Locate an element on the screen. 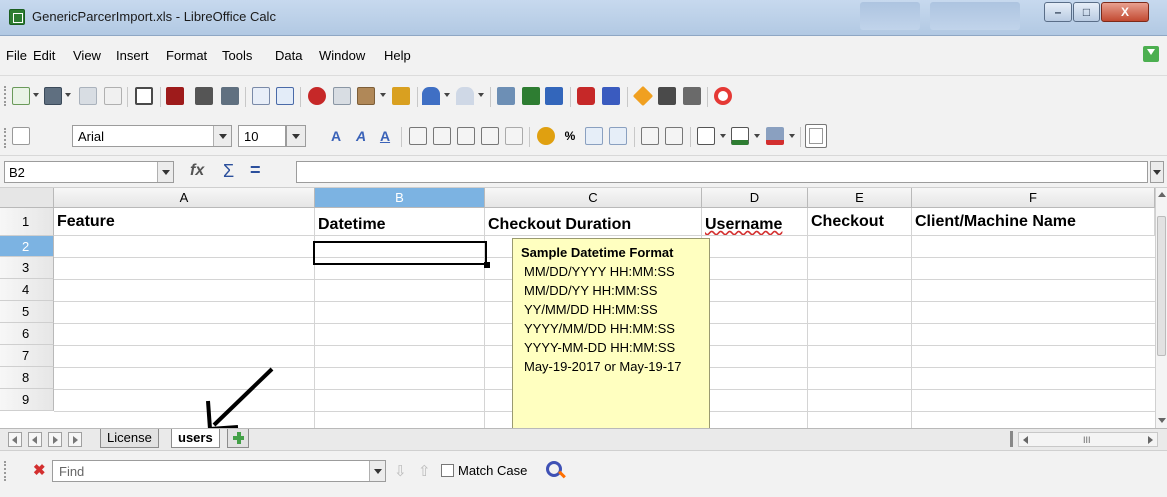 The height and width of the screenshot is (497, 1167). align-center-icon is located at coordinates (442, 136).